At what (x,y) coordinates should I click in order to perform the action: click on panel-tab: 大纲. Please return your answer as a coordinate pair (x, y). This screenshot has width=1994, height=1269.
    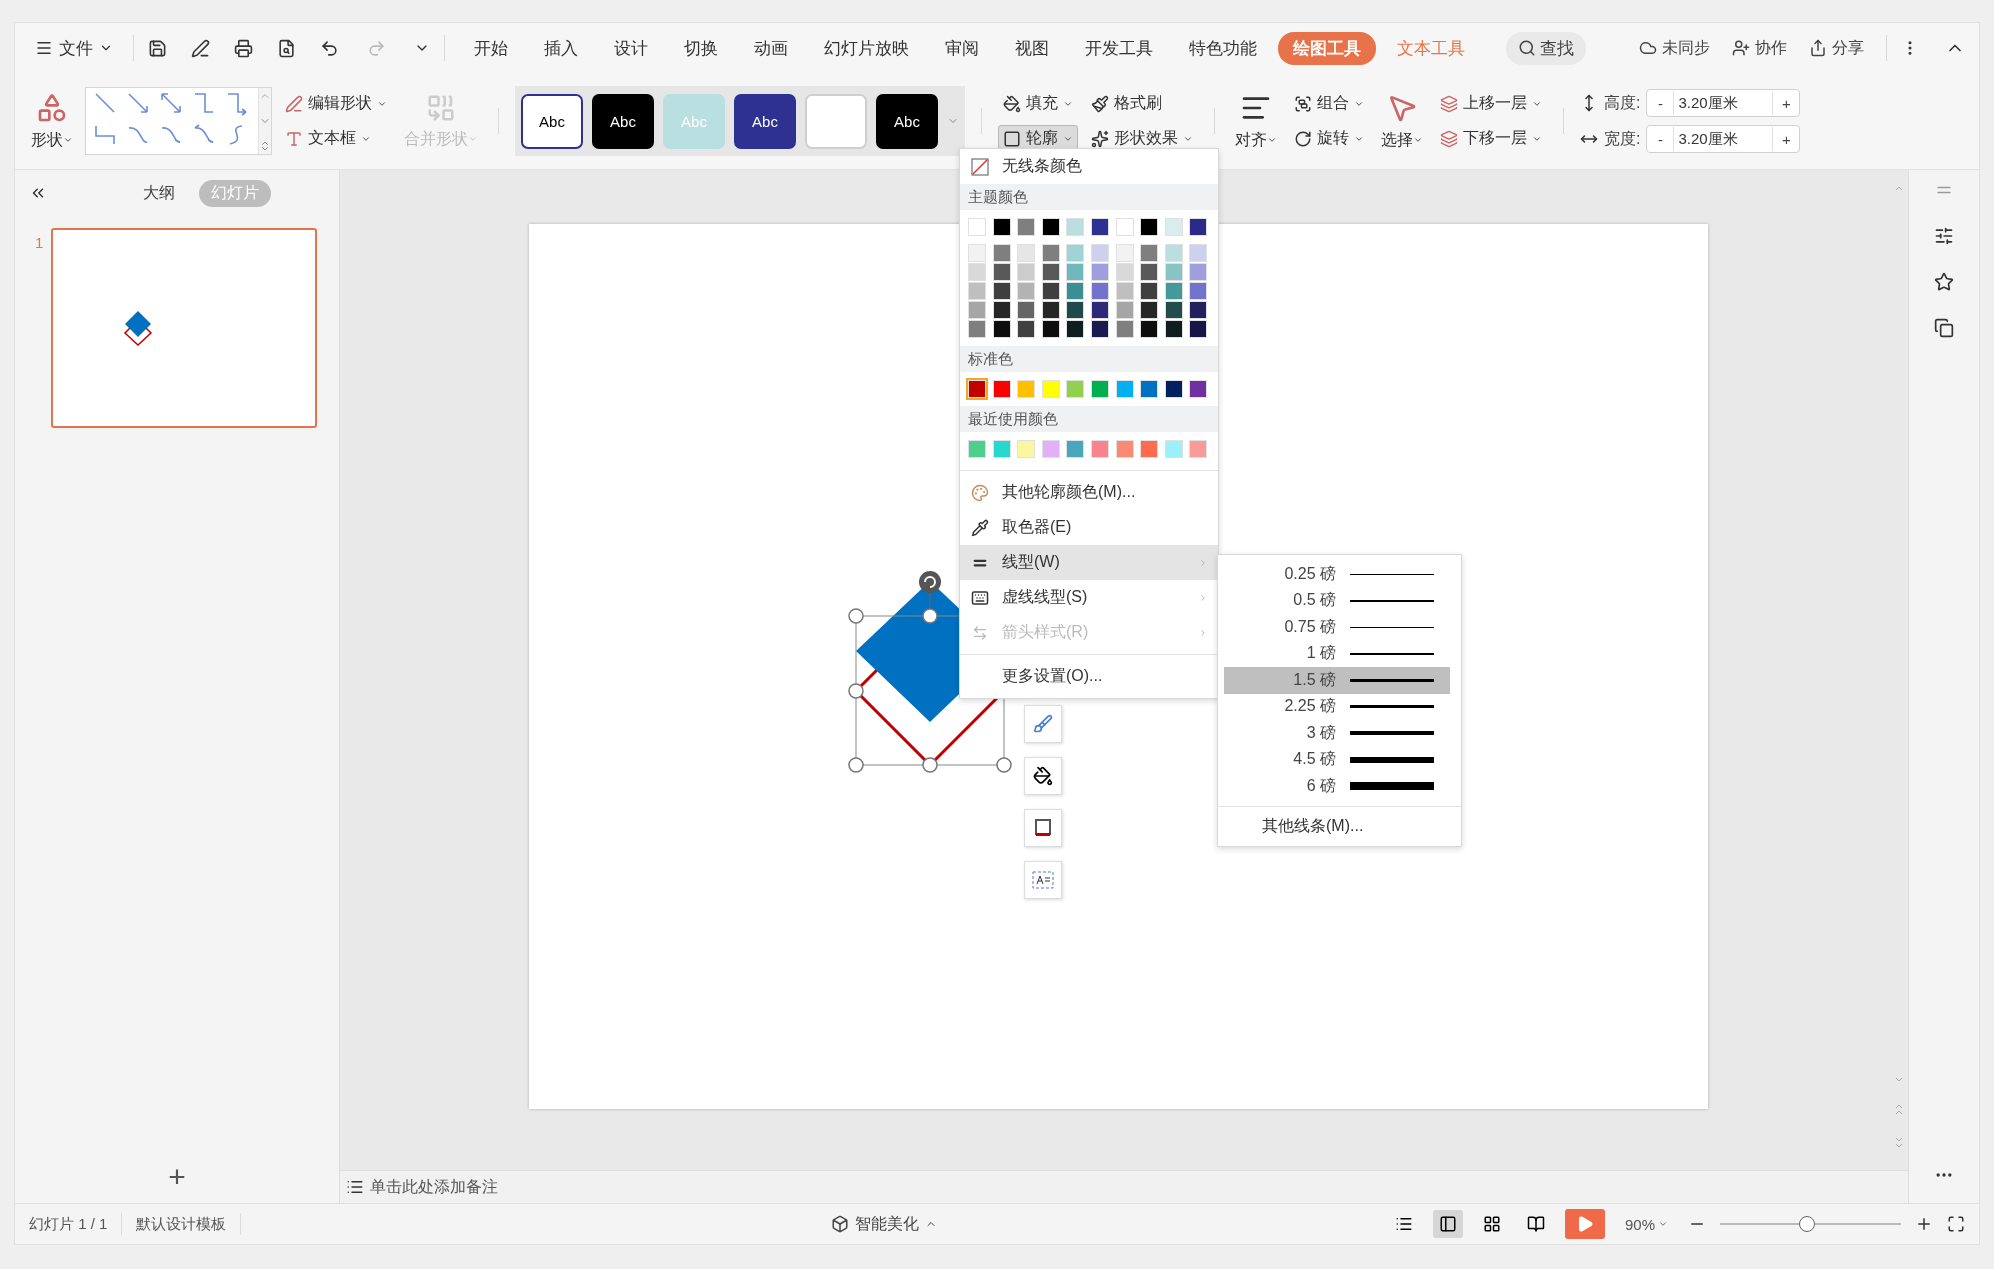
    Looking at the image, I should click on (159, 193).